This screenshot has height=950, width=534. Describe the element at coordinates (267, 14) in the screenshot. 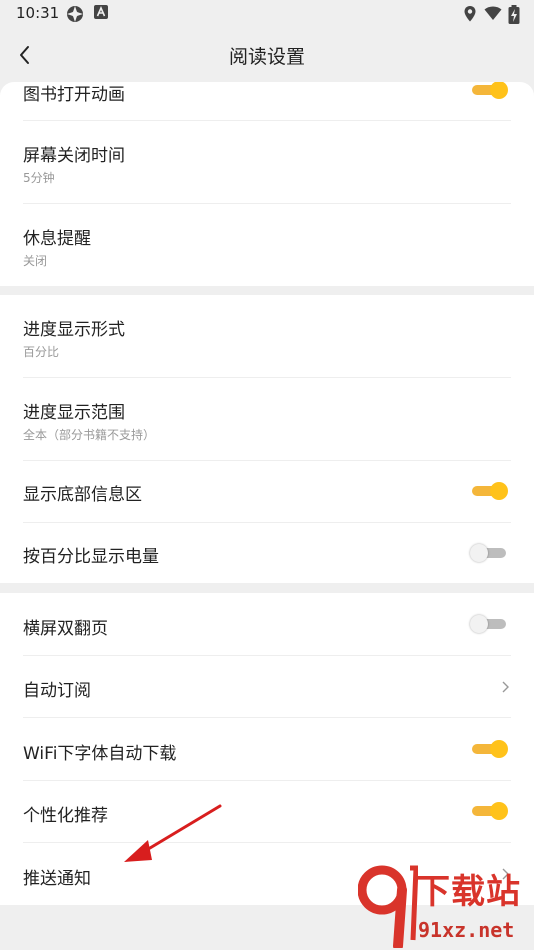

I see `status-bar: 10:31` at that location.